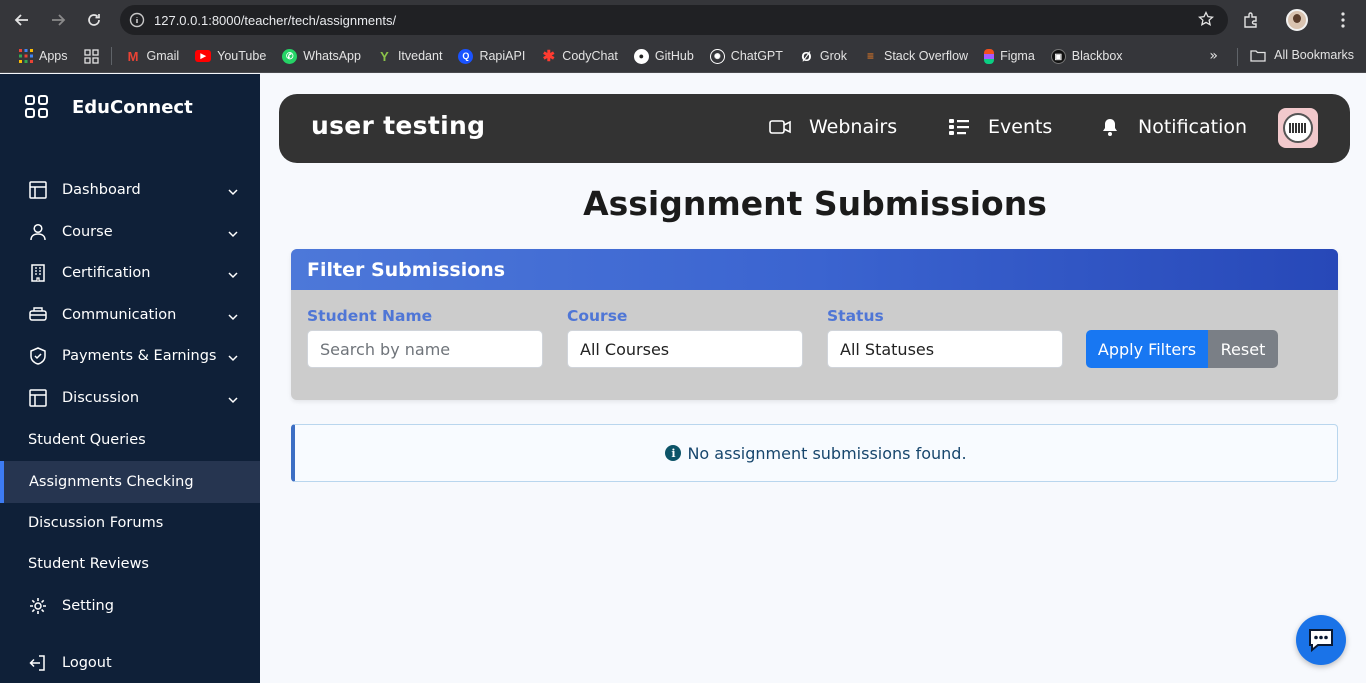 The width and height of the screenshot is (1366, 683). Describe the element at coordinates (870, 56) in the screenshot. I see `stackoverflow-icon: ≡` at that location.